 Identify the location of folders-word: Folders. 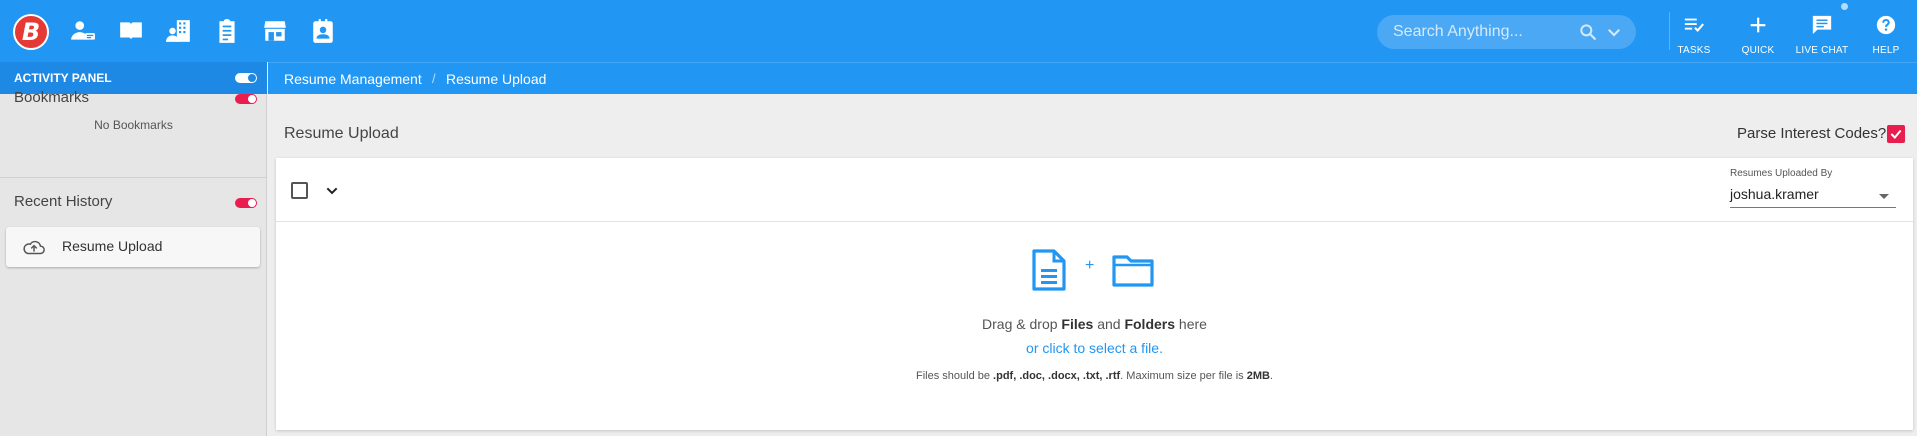
(1150, 324).